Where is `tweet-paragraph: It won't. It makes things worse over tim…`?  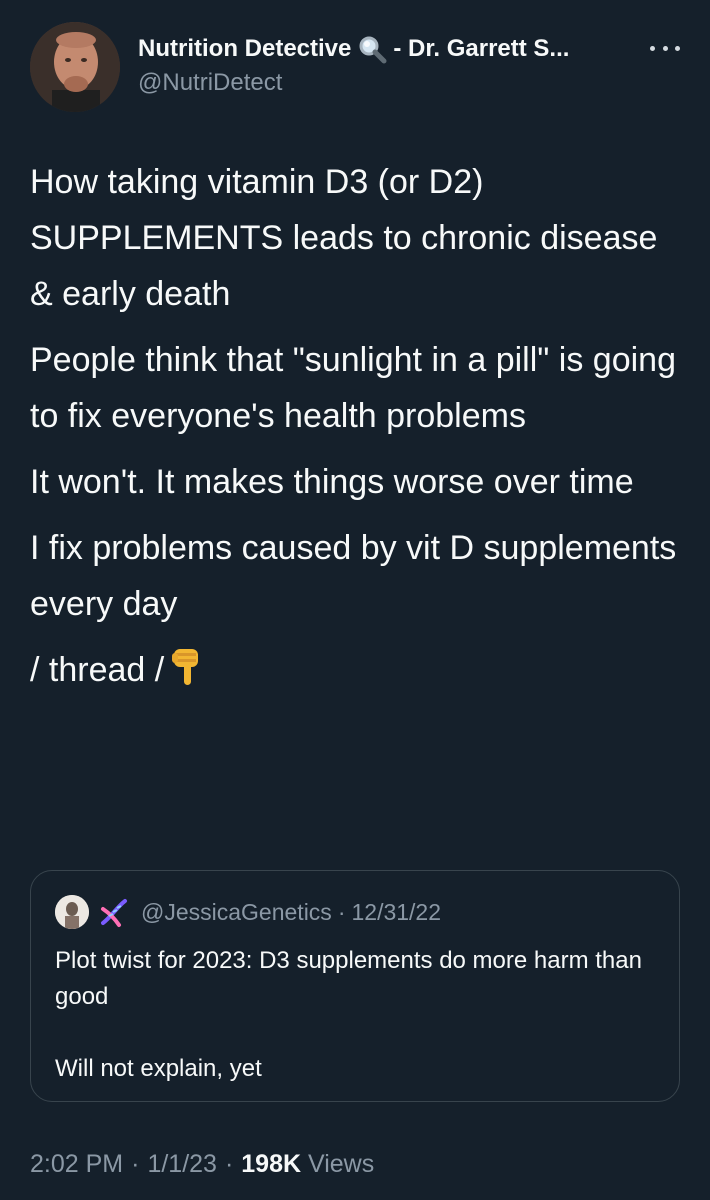 tweet-paragraph: It won't. It makes things worse over tim… is located at coordinates (332, 482).